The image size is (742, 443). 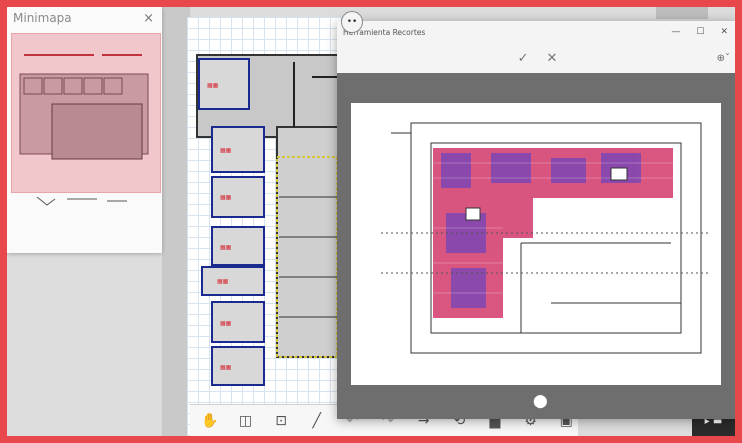 What do you see at coordinates (281, 421) in the screenshot?
I see `screenshot-icon: ⊡` at bounding box center [281, 421].